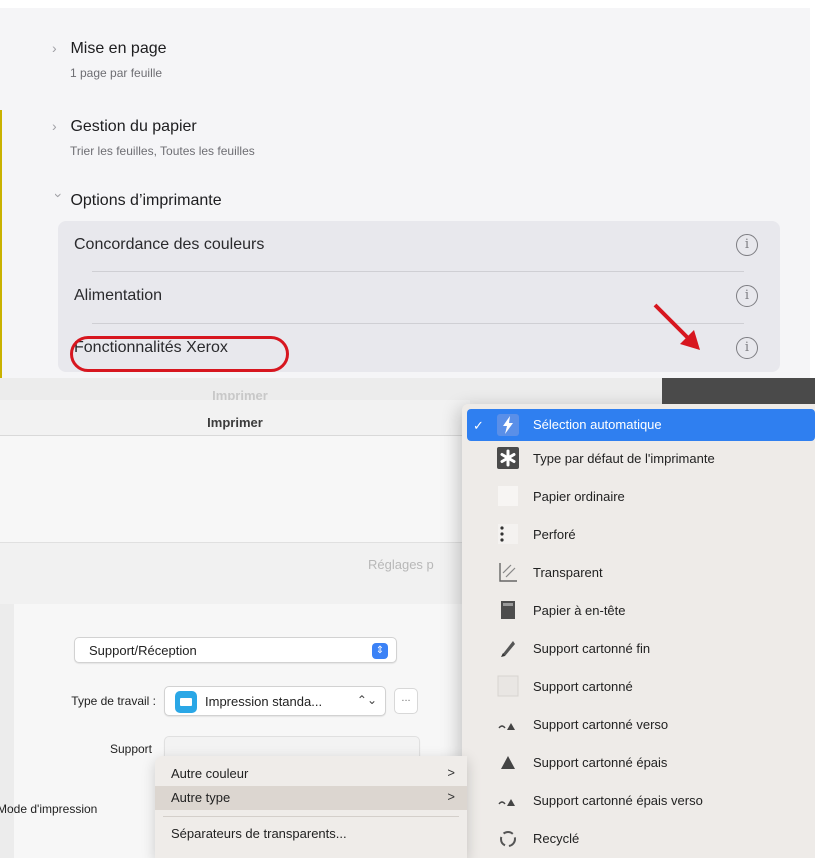  I want to click on cardstock-reverse-icon, so click(506, 726).